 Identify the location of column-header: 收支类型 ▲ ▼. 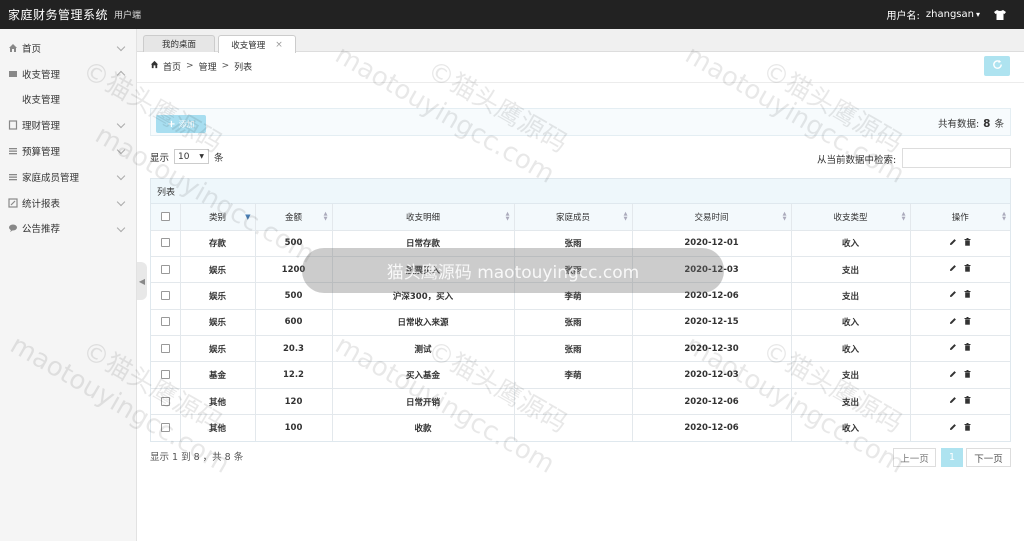
(851, 217).